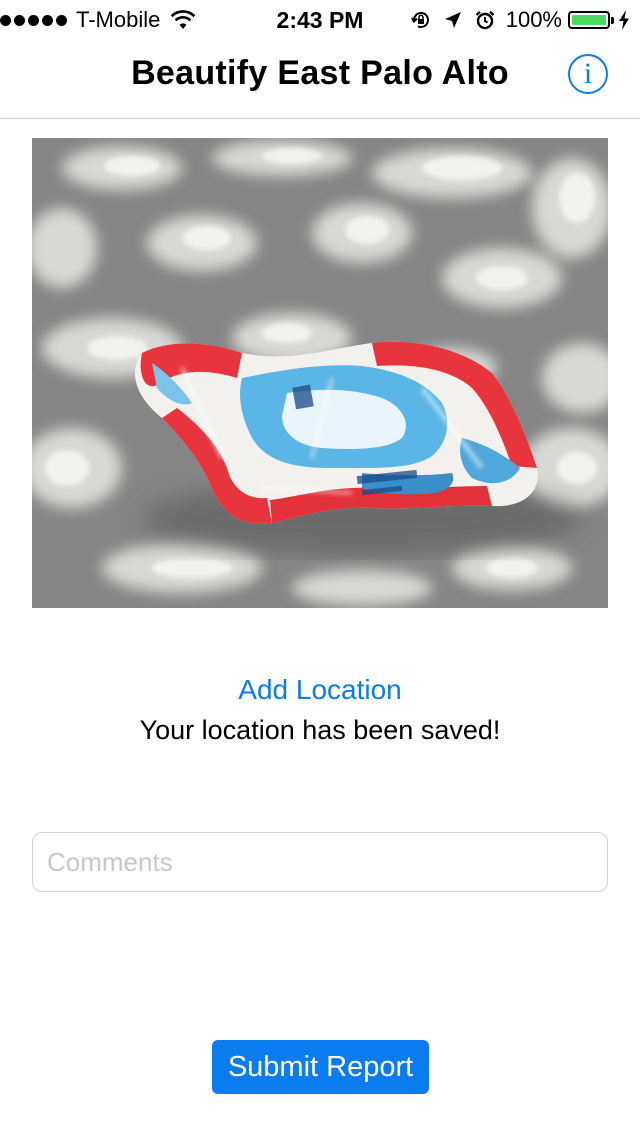 Image resolution: width=640 pixels, height=1136 pixels. Describe the element at coordinates (588, 74) in the screenshot. I see `info-icon: i` at that location.